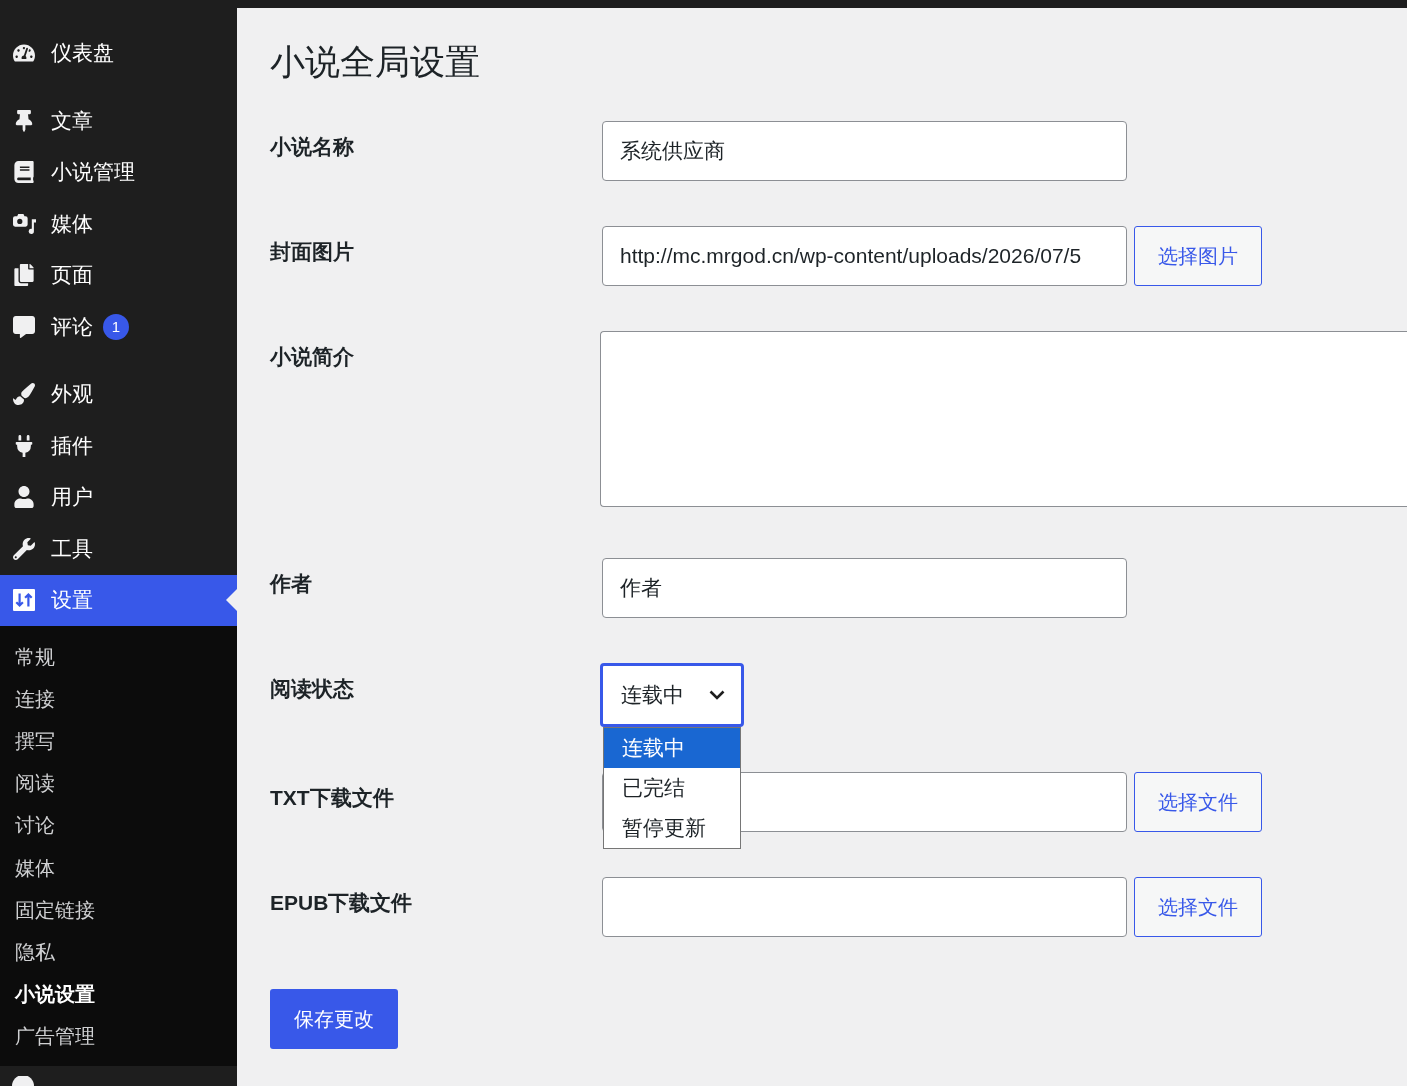 The height and width of the screenshot is (1086, 1407). I want to click on page-title: 小说全局设置, so click(375, 62).